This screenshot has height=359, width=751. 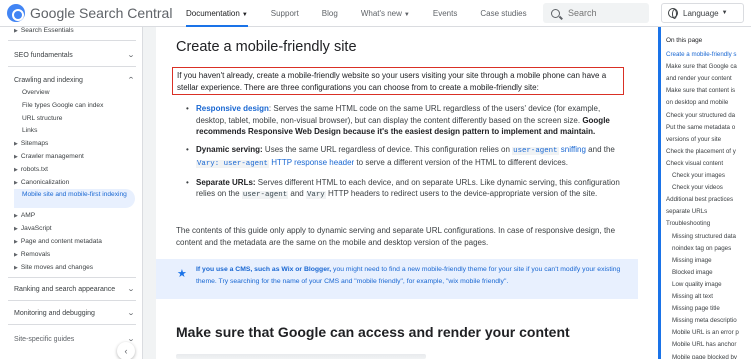 I want to click on sidebar-item-robots-txt: ▶ robots.txt, so click(x=31, y=169).